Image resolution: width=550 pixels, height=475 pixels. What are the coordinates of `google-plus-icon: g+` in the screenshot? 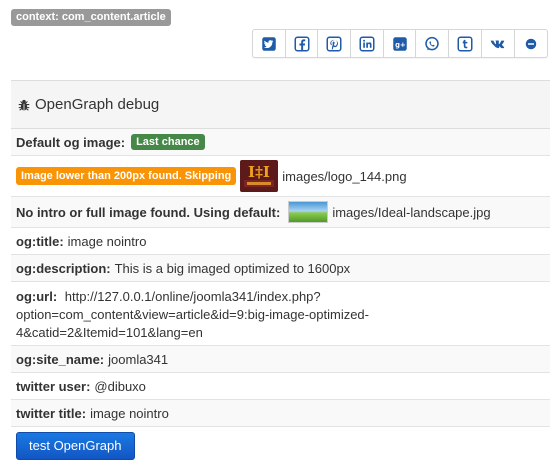 It's located at (399, 43).